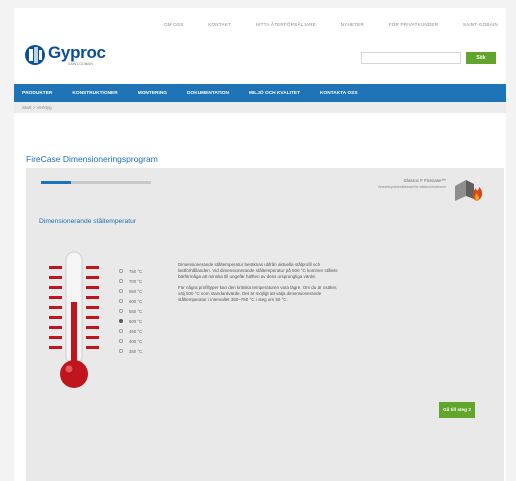  What do you see at coordinates (424, 180) in the screenshot?
I see `product-brand-title: Glasroc F Firecase™` at bounding box center [424, 180].